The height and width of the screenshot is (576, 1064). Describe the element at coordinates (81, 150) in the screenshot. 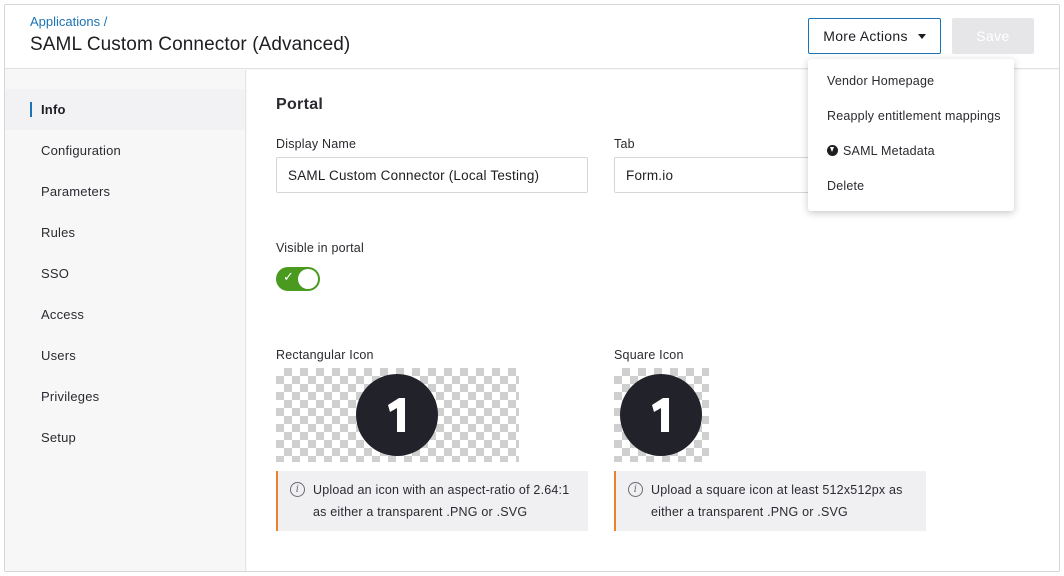

I see `sidebar-item-label: Configuration` at that location.